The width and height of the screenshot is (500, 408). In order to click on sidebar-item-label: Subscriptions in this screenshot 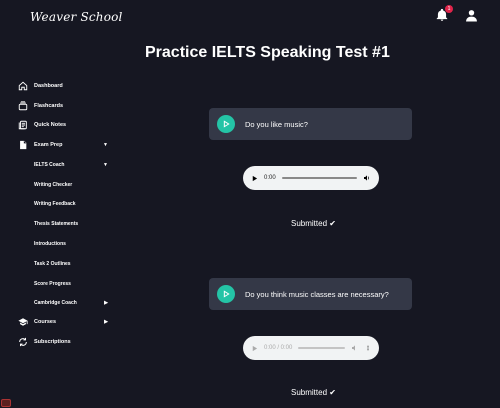, I will do `click(52, 342)`.